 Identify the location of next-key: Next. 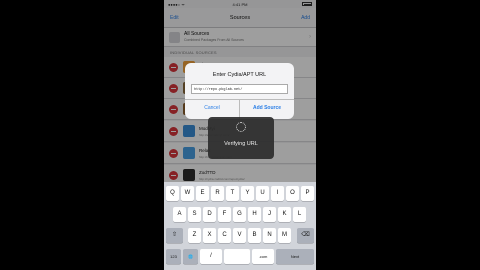
(295, 256).